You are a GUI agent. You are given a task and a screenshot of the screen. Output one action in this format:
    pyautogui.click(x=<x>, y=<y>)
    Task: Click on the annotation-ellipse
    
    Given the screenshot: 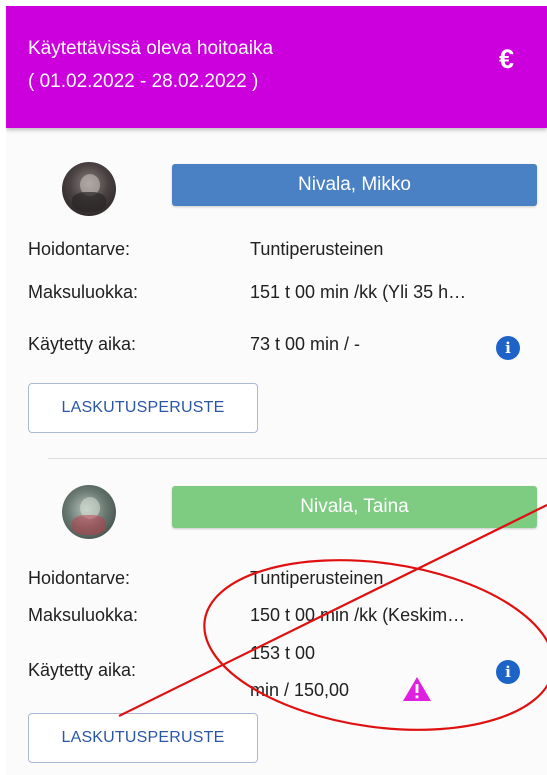 What is the action you would take?
    pyautogui.click(x=375, y=645)
    